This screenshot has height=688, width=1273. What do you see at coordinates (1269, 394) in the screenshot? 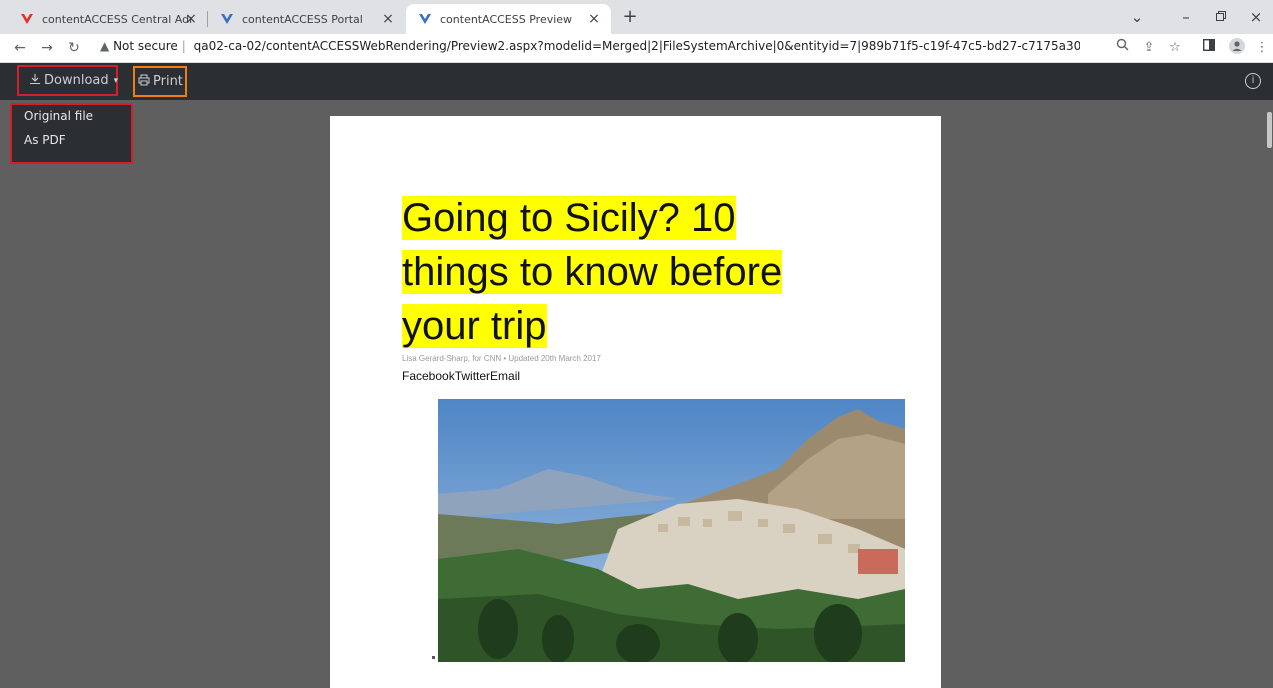
I see `viewer-scrollbar` at bounding box center [1269, 394].